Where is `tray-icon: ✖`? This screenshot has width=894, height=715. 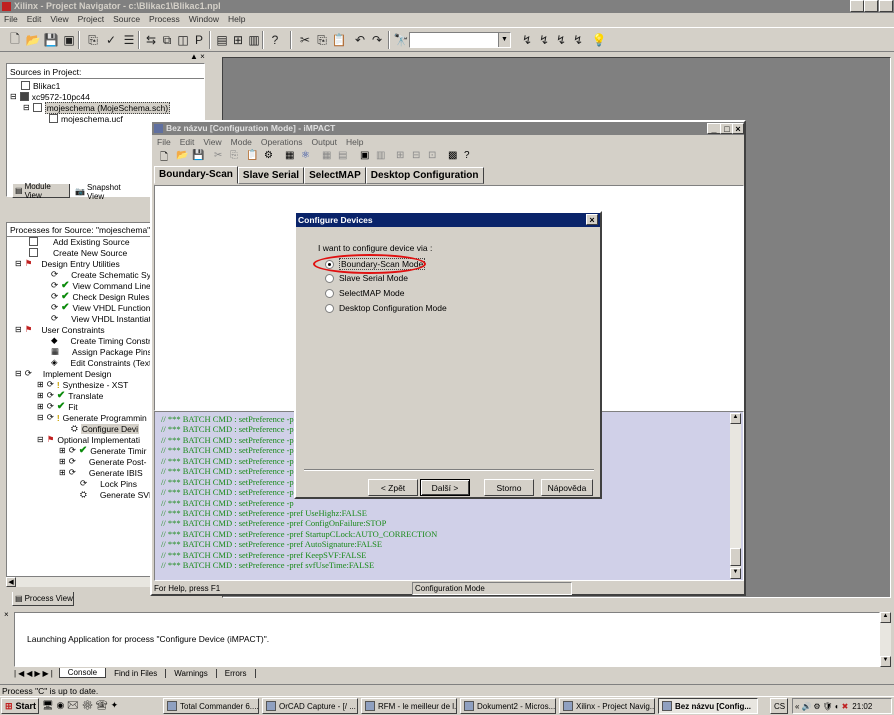 tray-icon: ✖ is located at coordinates (845, 706).